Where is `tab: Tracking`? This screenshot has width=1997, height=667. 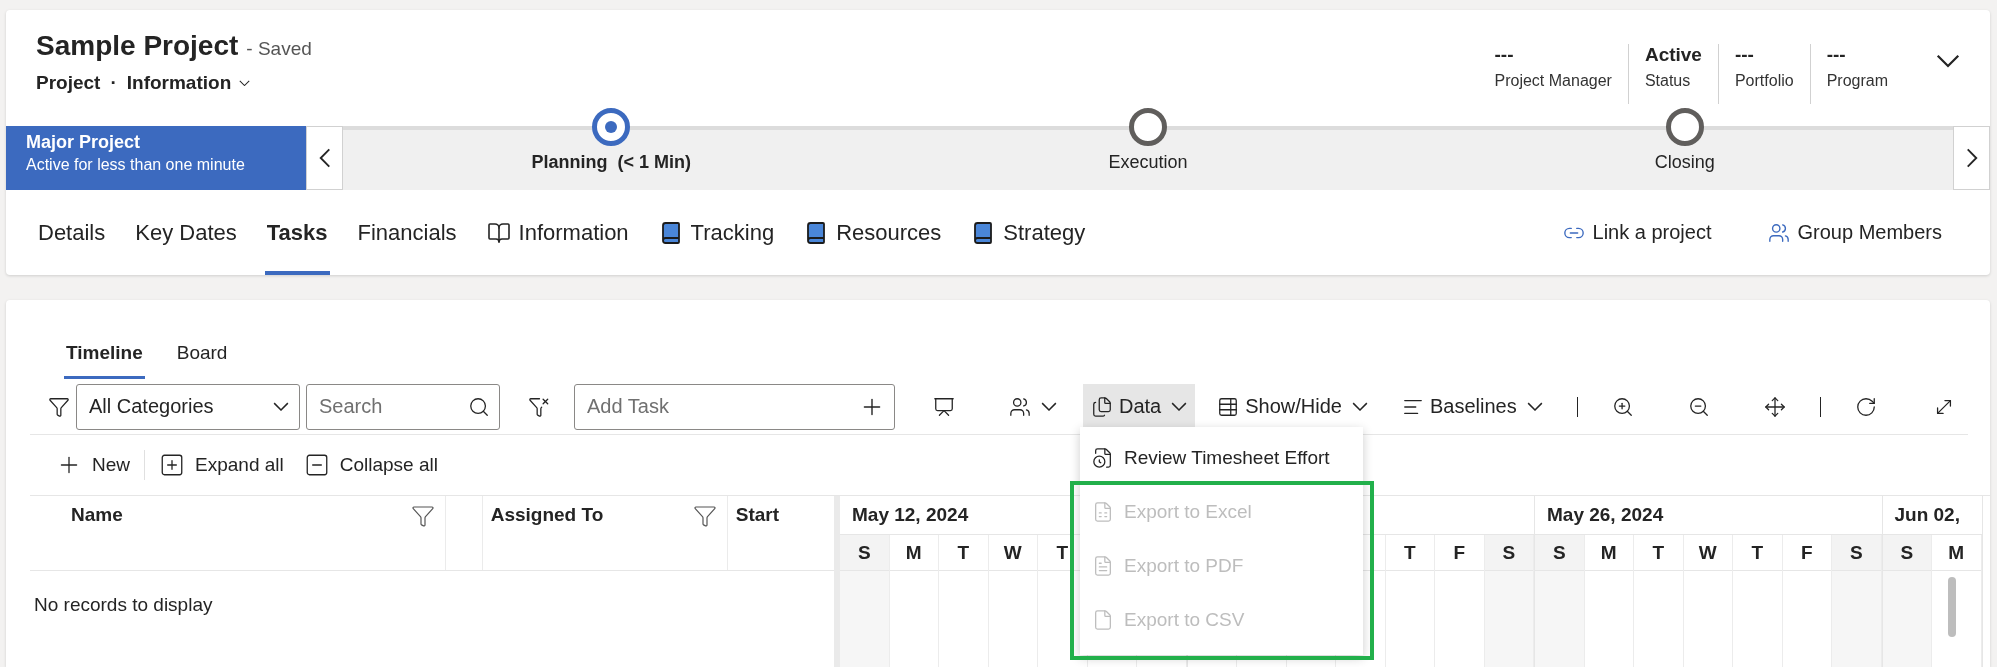 tab: Tracking is located at coordinates (716, 232).